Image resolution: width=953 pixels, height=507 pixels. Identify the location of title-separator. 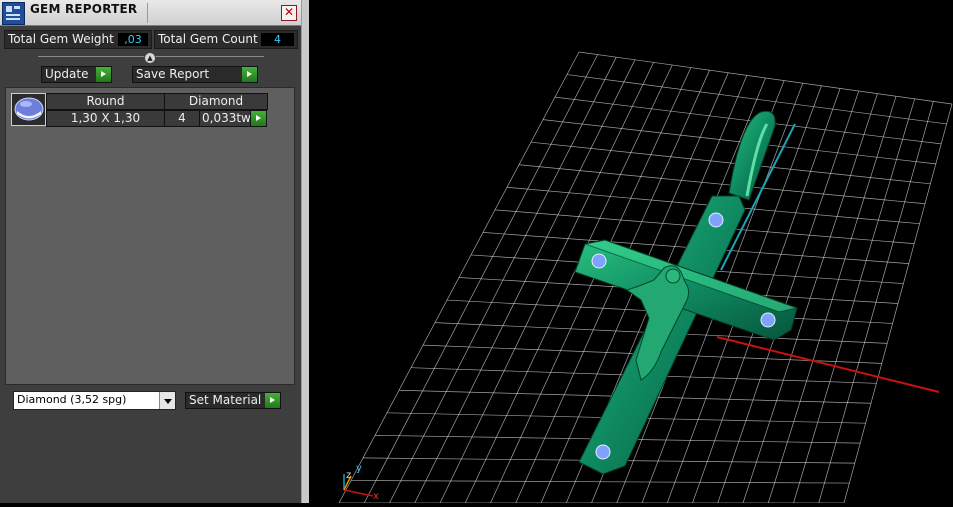
(147, 13).